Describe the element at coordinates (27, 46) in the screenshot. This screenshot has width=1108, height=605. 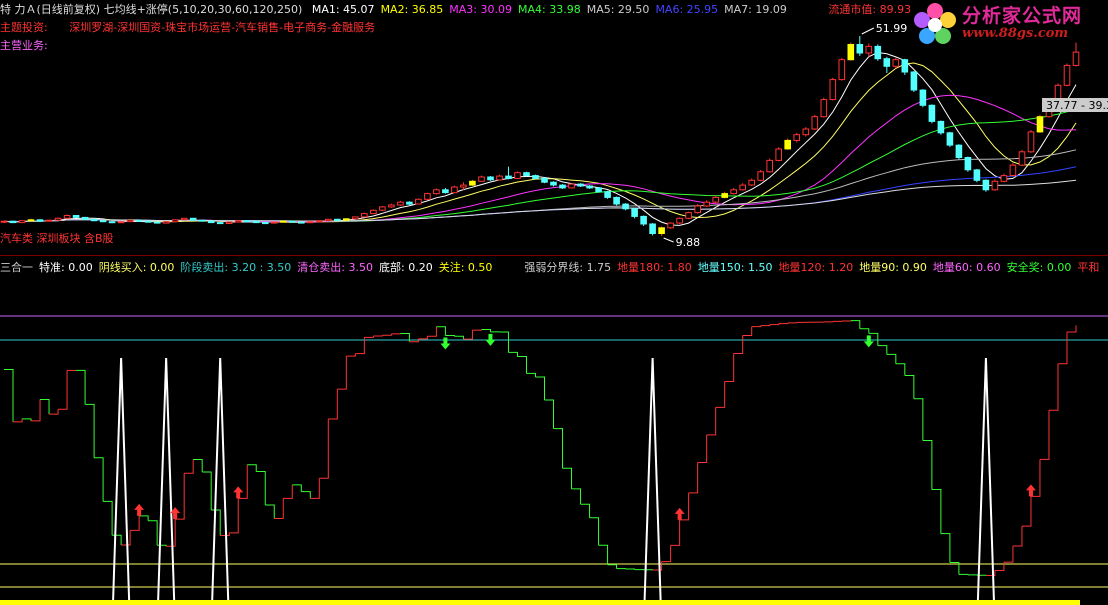
I see `business-row: 主营业务:` at that location.